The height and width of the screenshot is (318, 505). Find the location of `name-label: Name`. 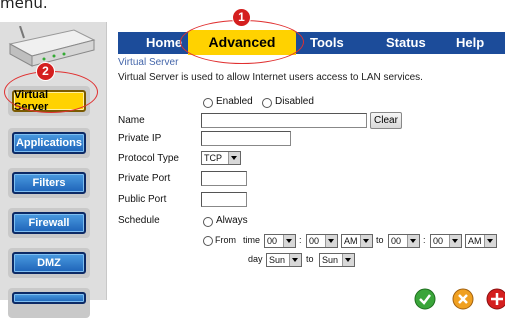

name-label: Name is located at coordinates (131, 120).